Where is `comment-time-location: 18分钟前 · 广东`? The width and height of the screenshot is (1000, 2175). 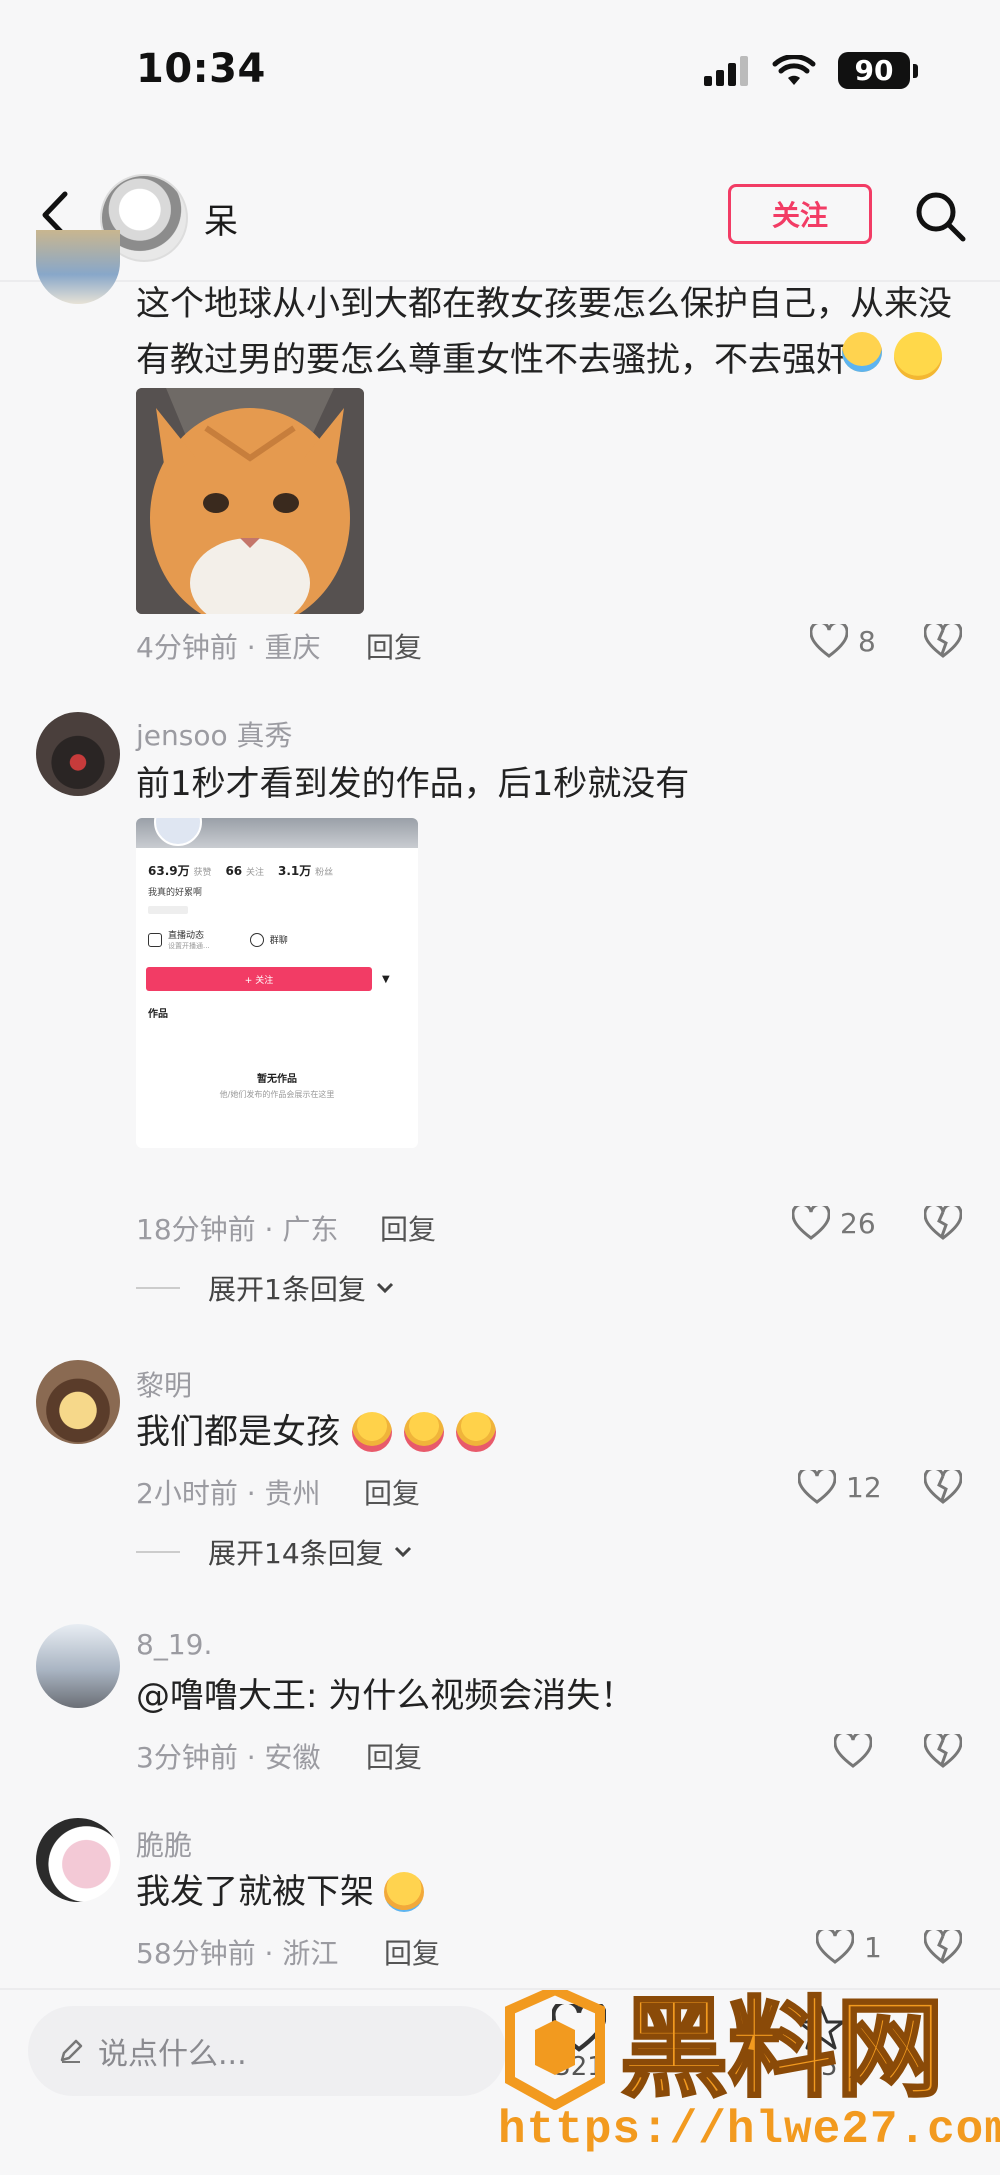 comment-time-location: 18分钟前 · 广东 is located at coordinates (237, 1229).